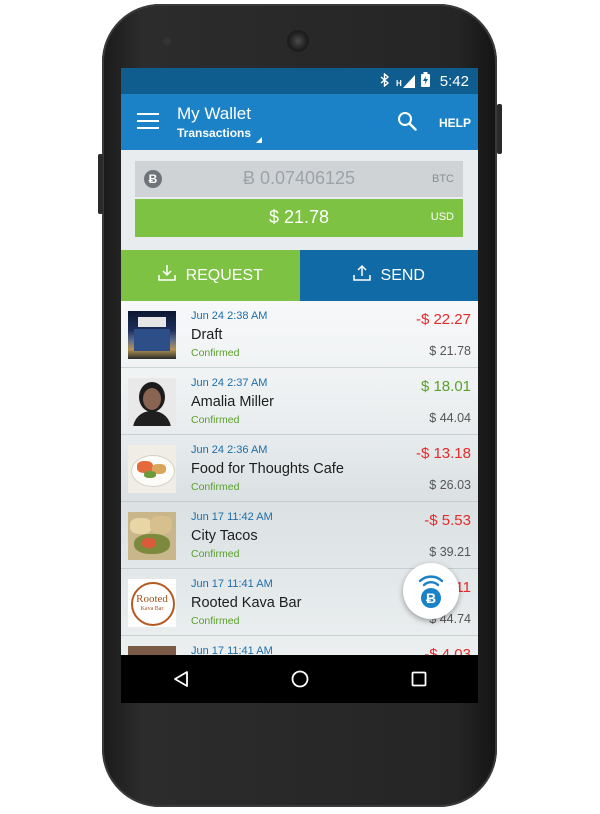  Describe the element at coordinates (246, 603) in the screenshot. I see `transaction-name: Rooted Kava Bar` at that location.